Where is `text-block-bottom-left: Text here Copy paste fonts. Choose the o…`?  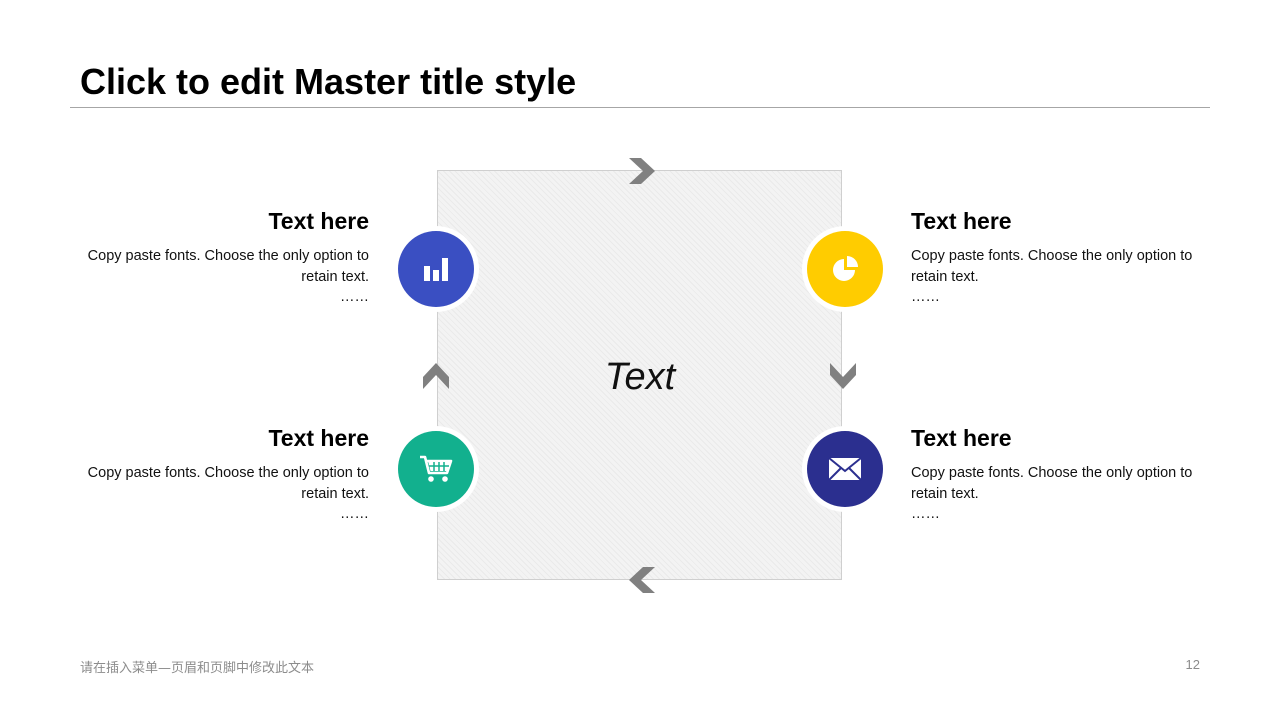
text-block-bottom-left: Text here Copy paste fonts. Choose the o… is located at coordinates (224, 473).